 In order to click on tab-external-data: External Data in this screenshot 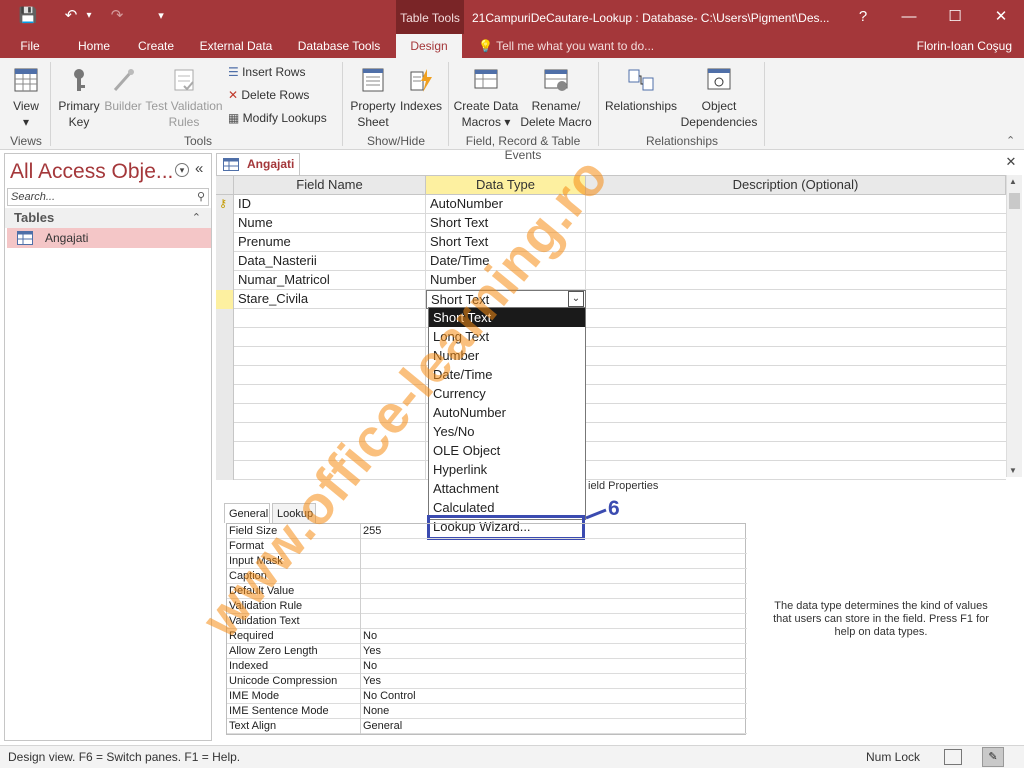, I will do `click(236, 46)`.